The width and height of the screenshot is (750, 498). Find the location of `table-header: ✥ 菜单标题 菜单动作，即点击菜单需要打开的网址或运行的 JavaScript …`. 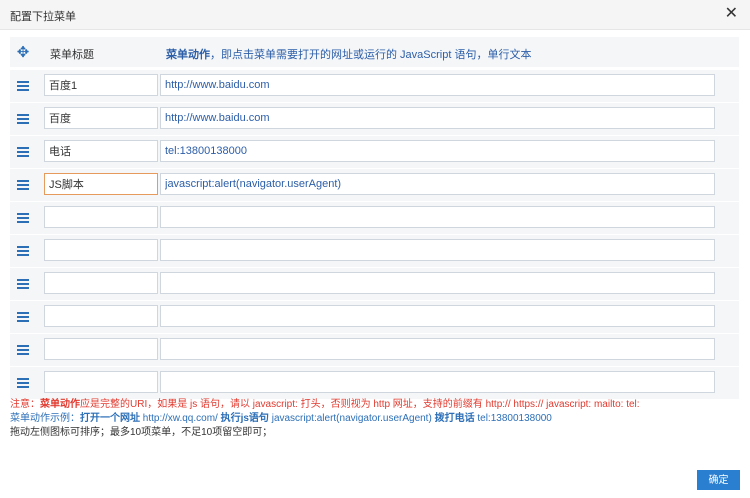

table-header: ✥ 菜单标题 菜单动作，即点击菜单需要打开的网址或运行的 JavaScript … is located at coordinates (374, 52).